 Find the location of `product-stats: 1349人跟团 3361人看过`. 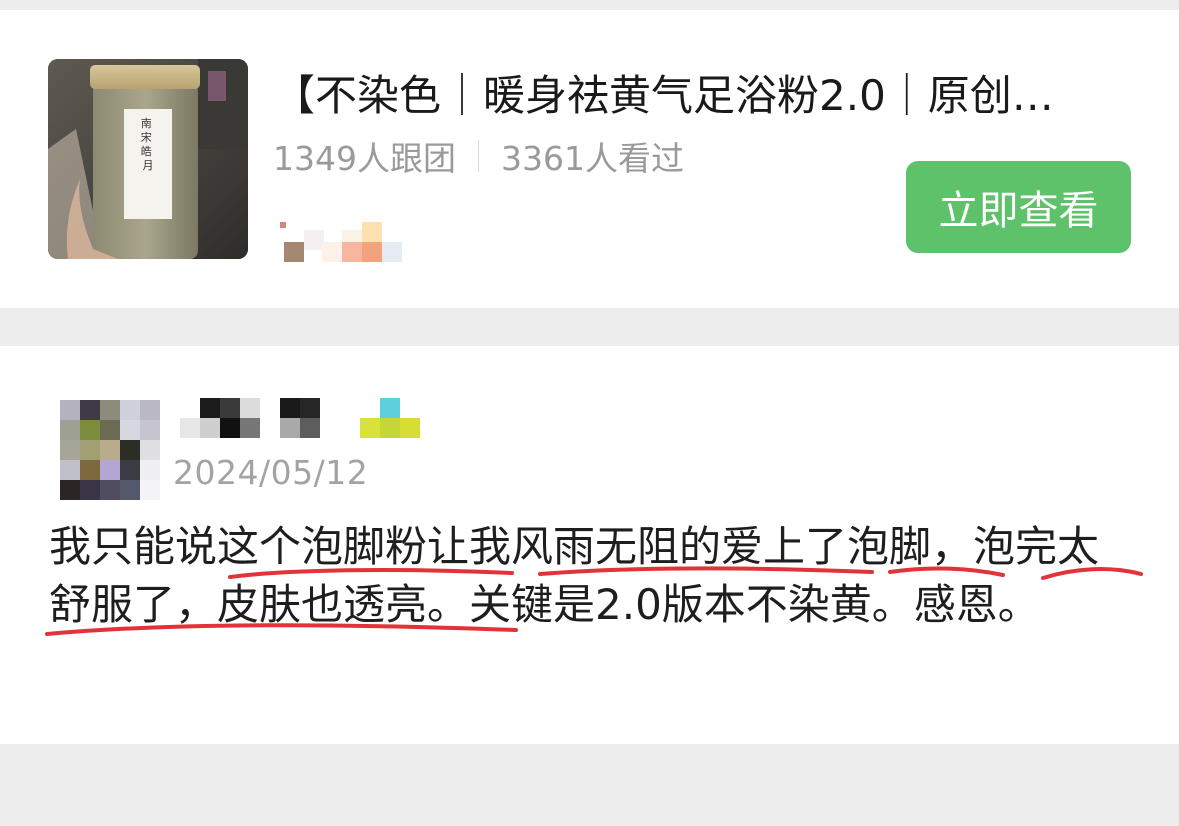

product-stats: 1349人跟团 3361人看过 is located at coordinates (478, 156).